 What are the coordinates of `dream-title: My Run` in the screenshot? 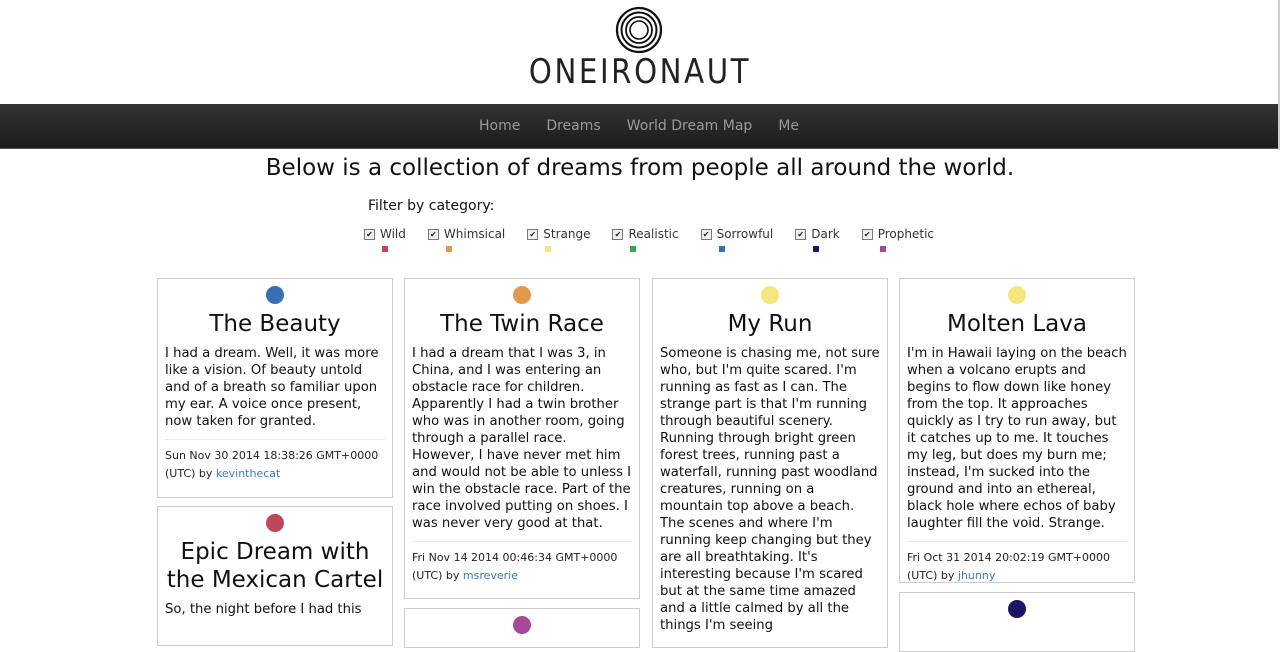 It's located at (770, 324).